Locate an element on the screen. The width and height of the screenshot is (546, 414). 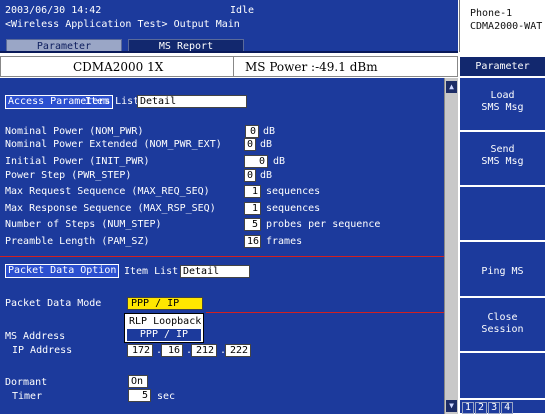
timer-field: 5 is located at coordinates (139, 395).